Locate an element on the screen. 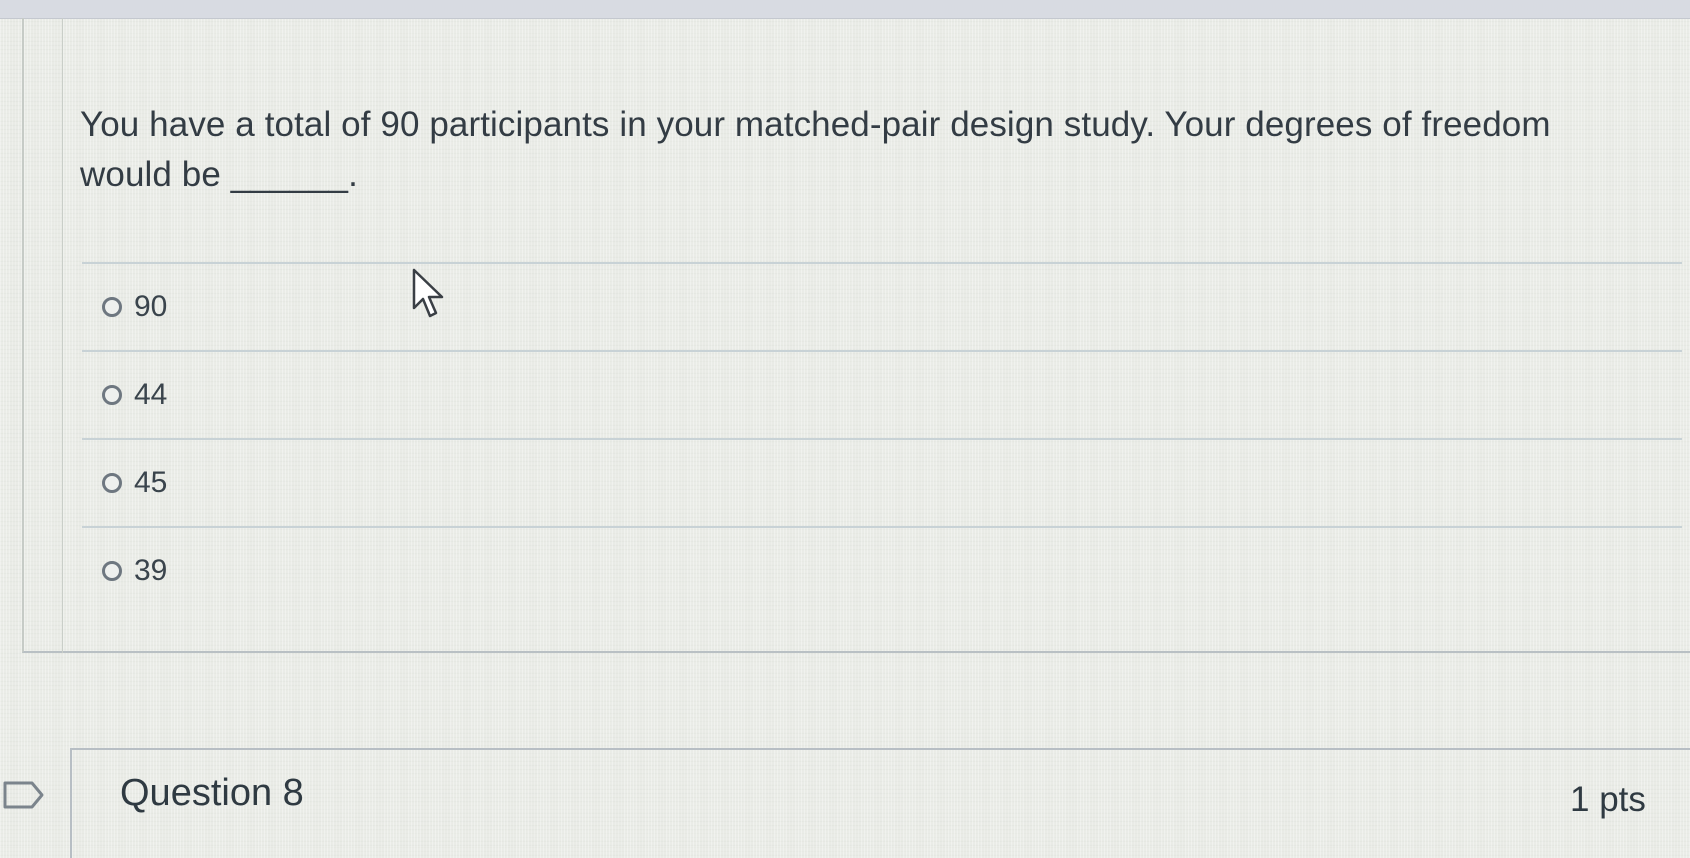 This screenshot has width=1690, height=858. question-8-title: Question 8 is located at coordinates (212, 793).